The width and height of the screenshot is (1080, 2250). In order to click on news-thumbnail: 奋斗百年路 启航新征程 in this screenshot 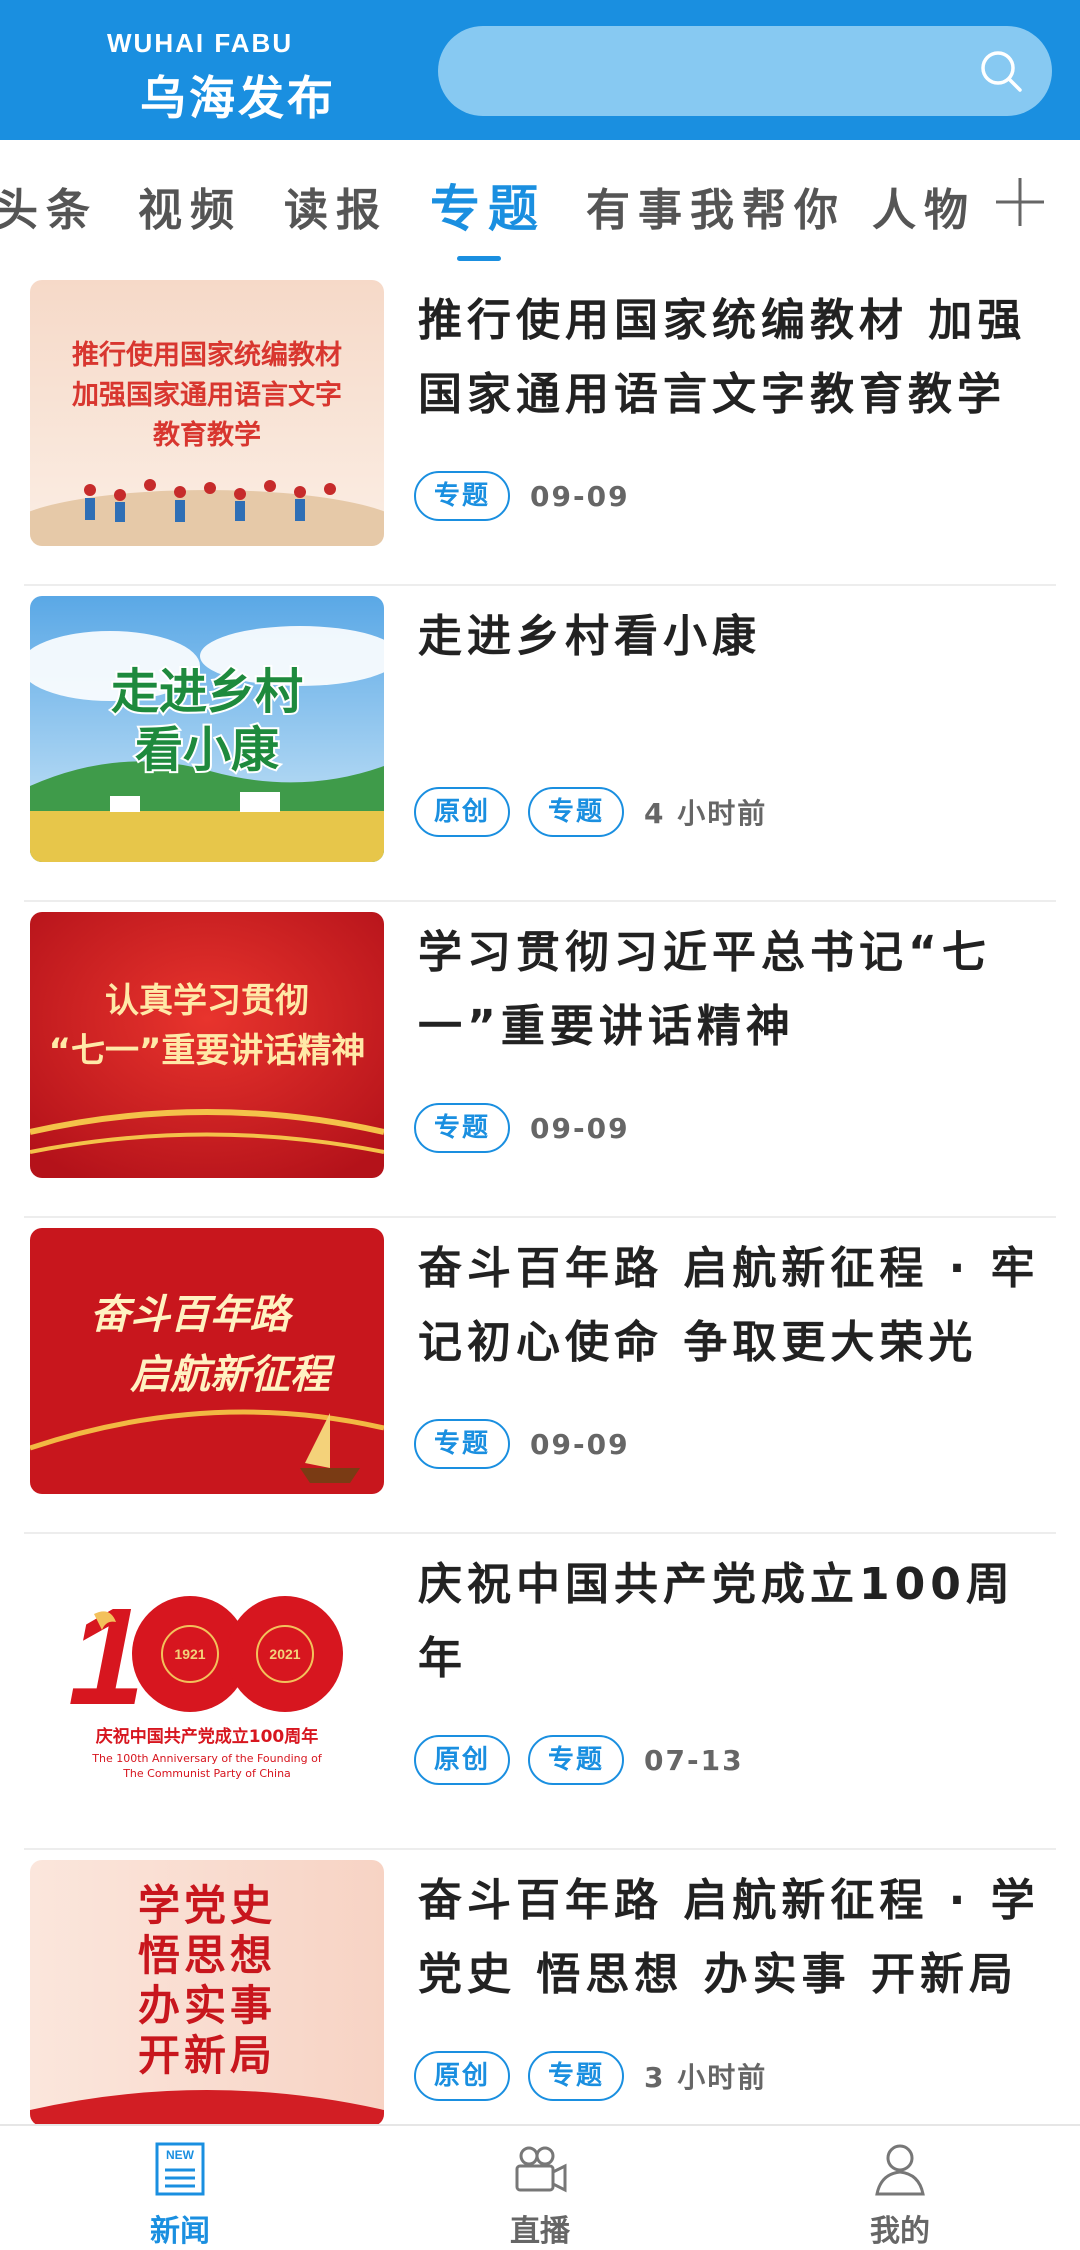, I will do `click(207, 1361)`.